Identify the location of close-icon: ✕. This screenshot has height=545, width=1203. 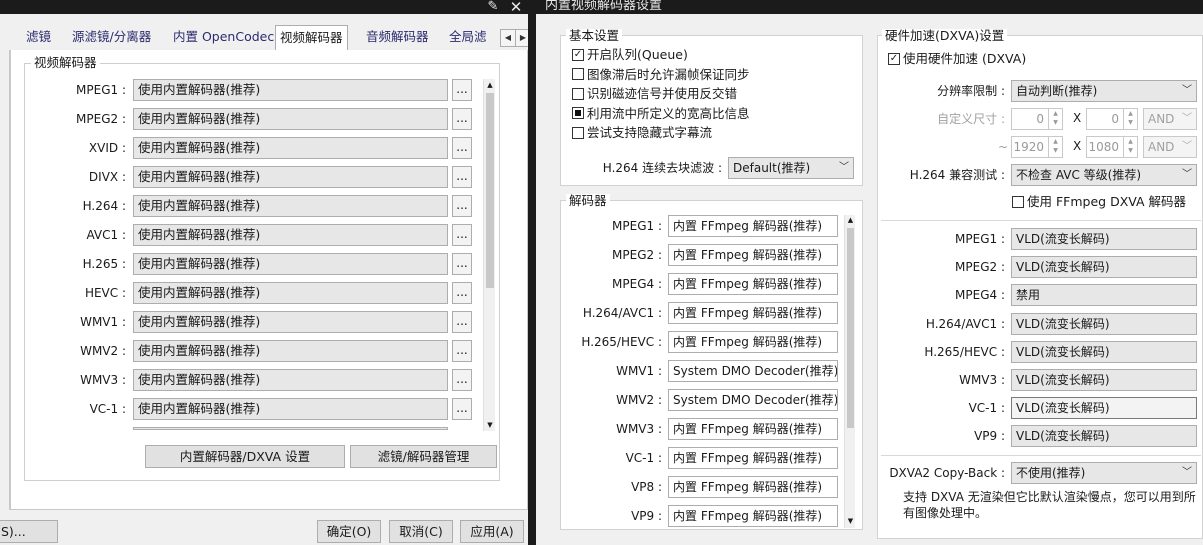
(516, 7).